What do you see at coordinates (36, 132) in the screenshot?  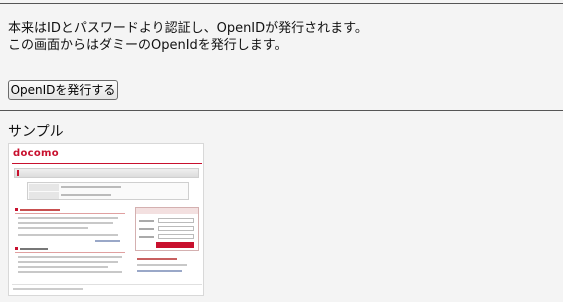 I see `sample-heading: サンプル` at bounding box center [36, 132].